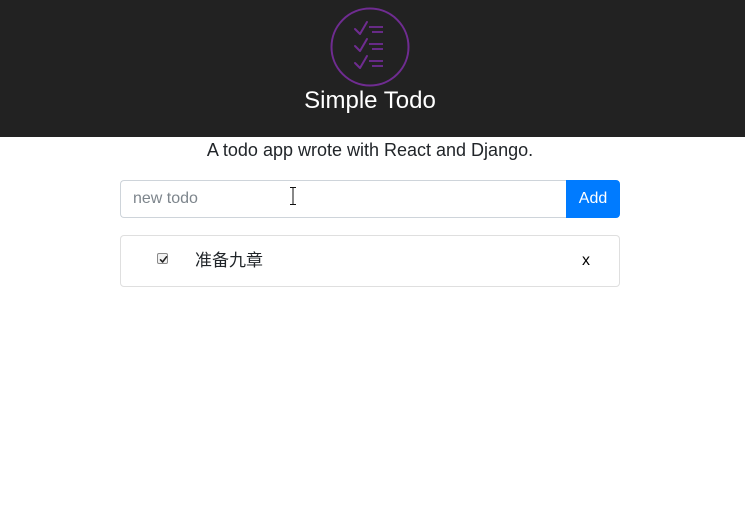  What do you see at coordinates (593, 199) in the screenshot?
I see `add-todo-button: Add` at bounding box center [593, 199].